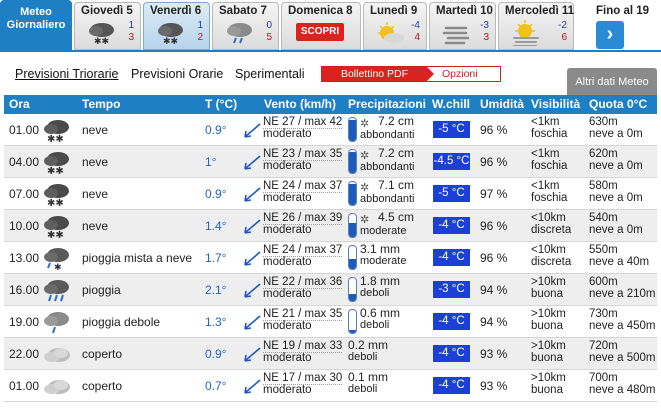  I want to click on freezing-level-cell: 540m neve a 0m, so click(616, 224).